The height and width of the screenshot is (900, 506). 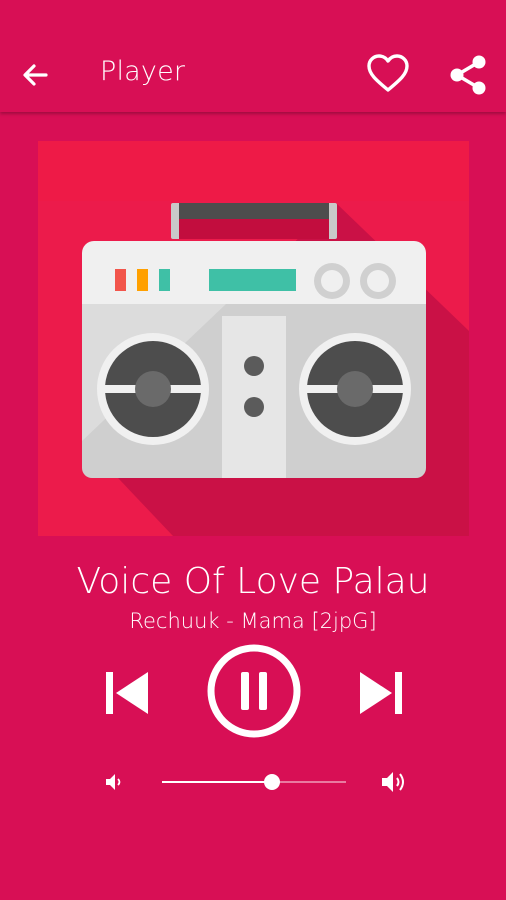 What do you see at coordinates (35, 75) in the screenshot?
I see `back-arrow-icon` at bounding box center [35, 75].